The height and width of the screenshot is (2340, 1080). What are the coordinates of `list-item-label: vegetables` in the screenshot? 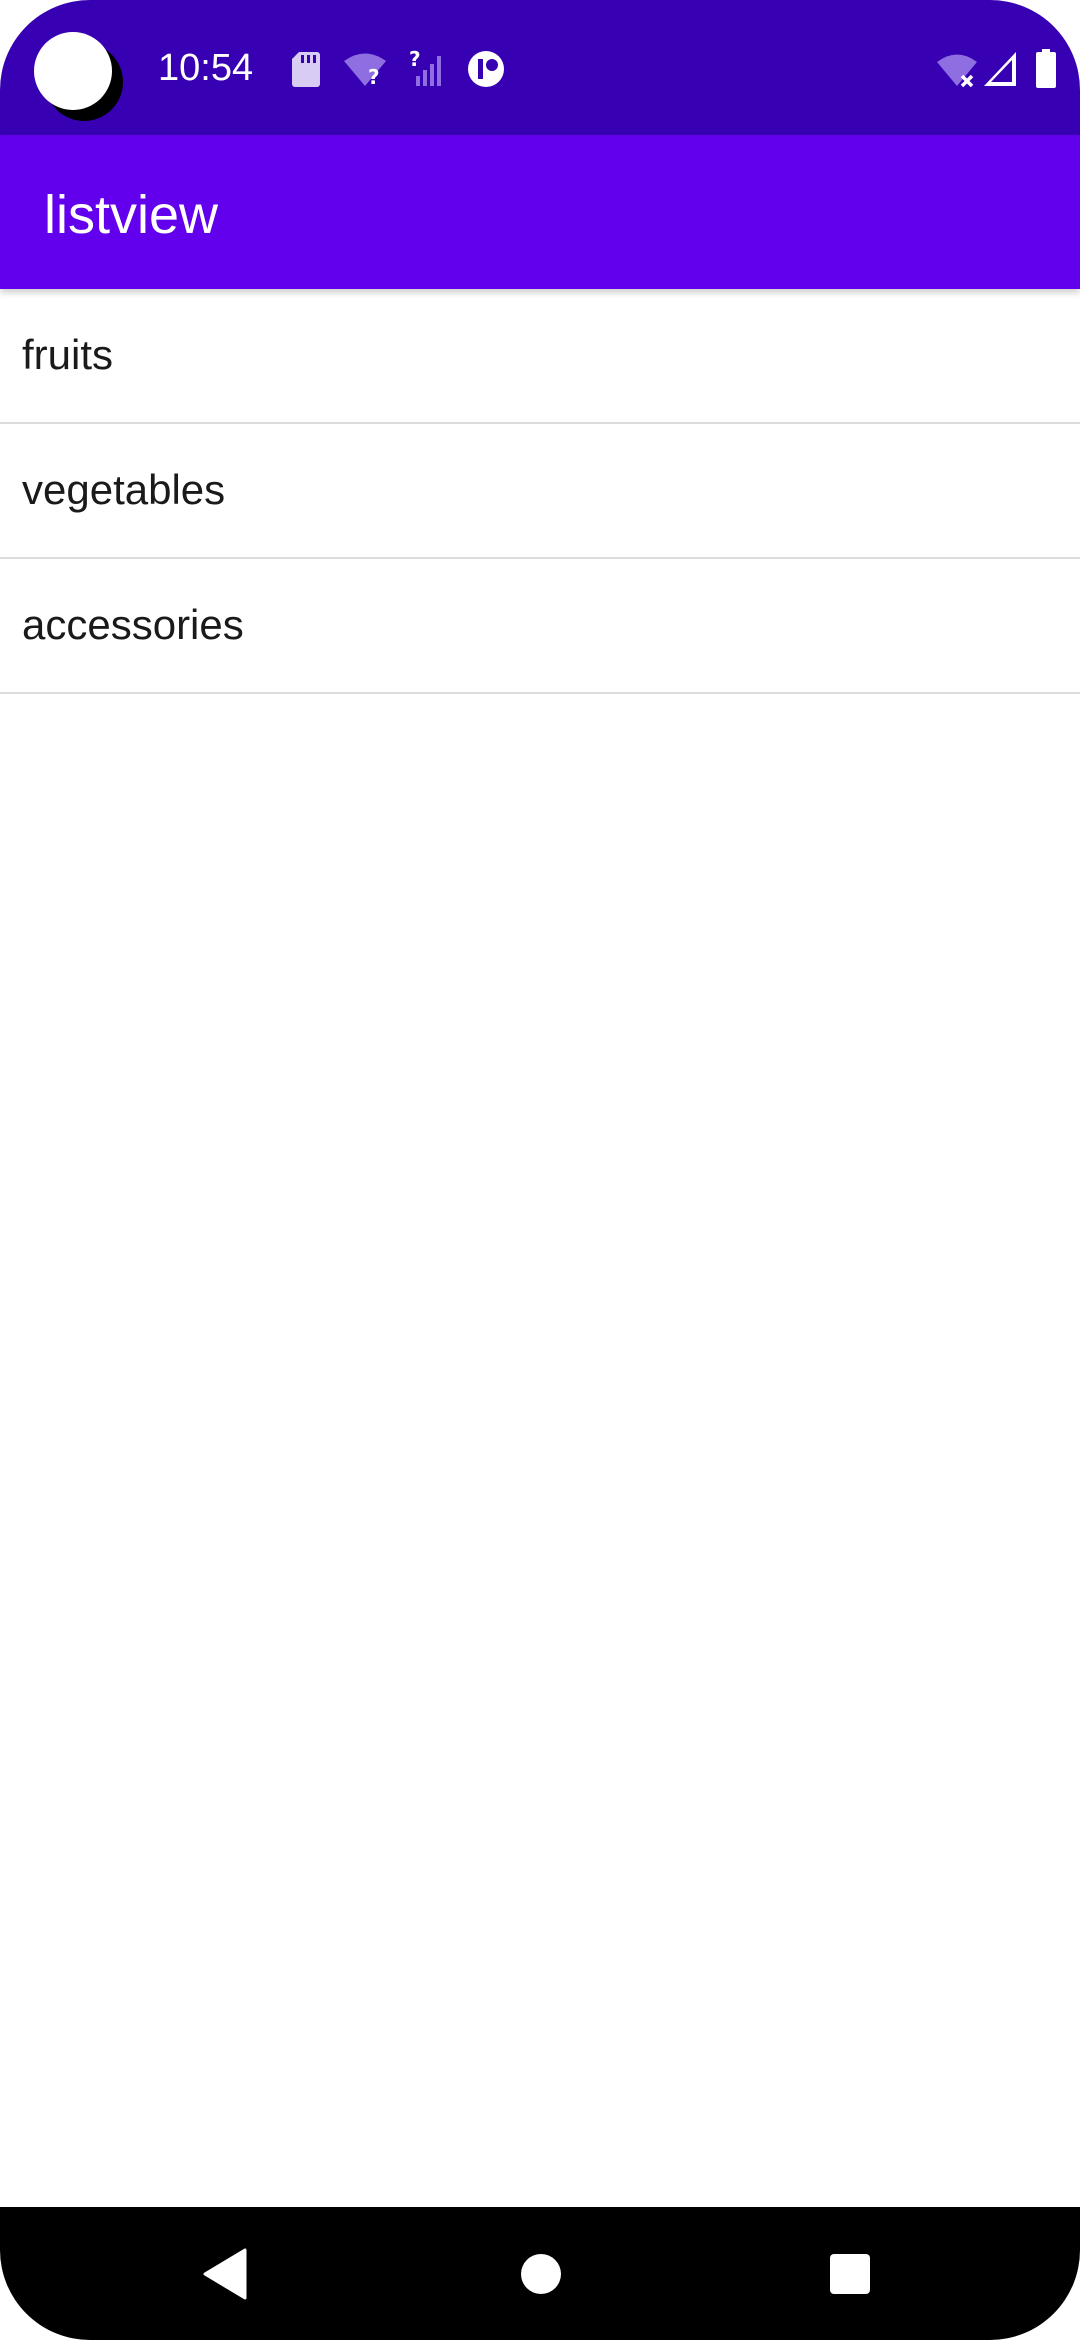 It's located at (124, 489).